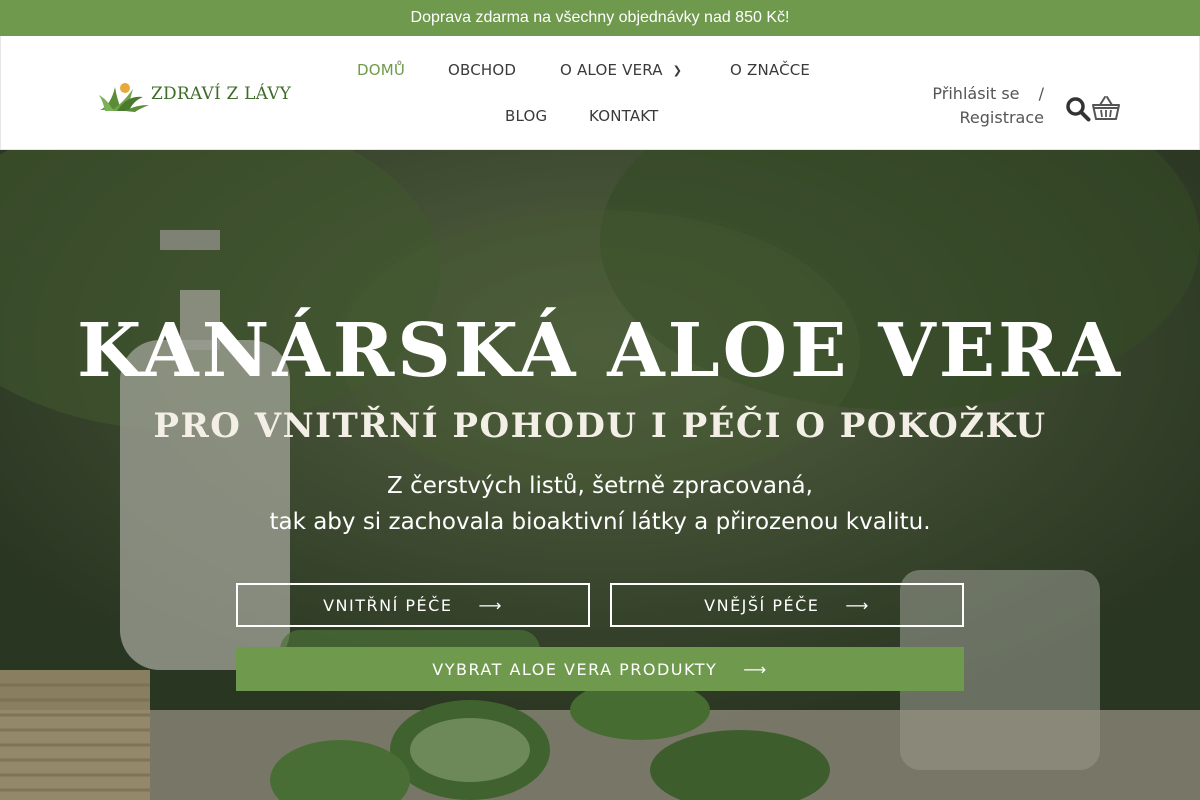 This screenshot has width=1200, height=800. What do you see at coordinates (611, 70) in the screenshot?
I see `nav-item-label: O ALOE VERA` at bounding box center [611, 70].